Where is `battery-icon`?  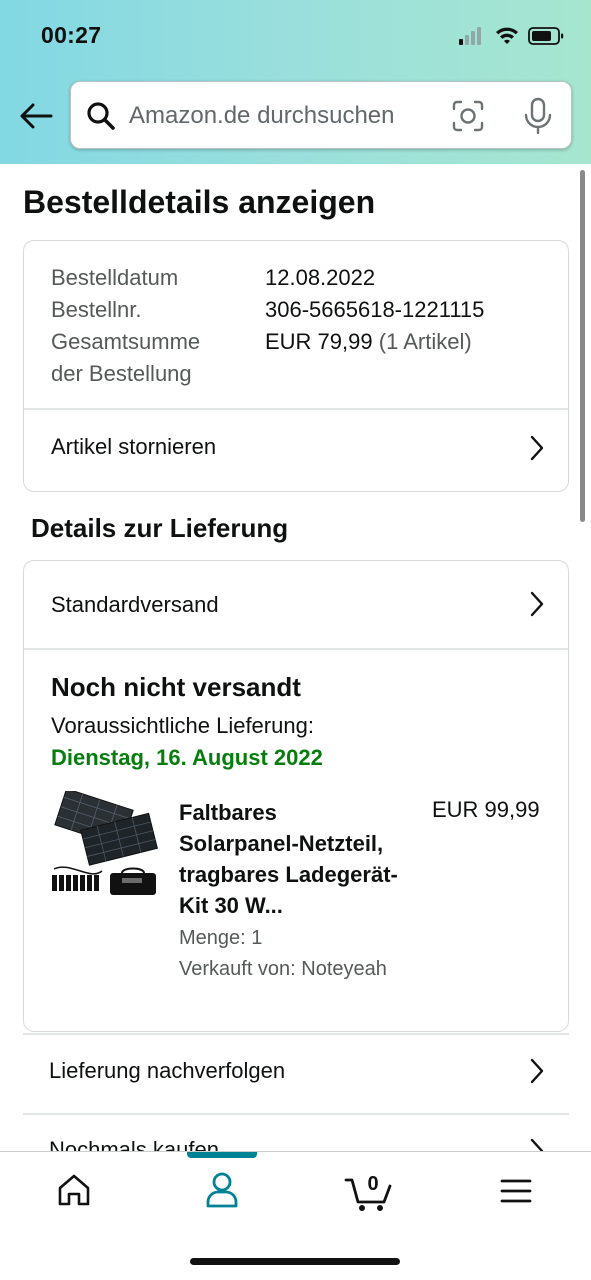 battery-icon is located at coordinates (546, 36).